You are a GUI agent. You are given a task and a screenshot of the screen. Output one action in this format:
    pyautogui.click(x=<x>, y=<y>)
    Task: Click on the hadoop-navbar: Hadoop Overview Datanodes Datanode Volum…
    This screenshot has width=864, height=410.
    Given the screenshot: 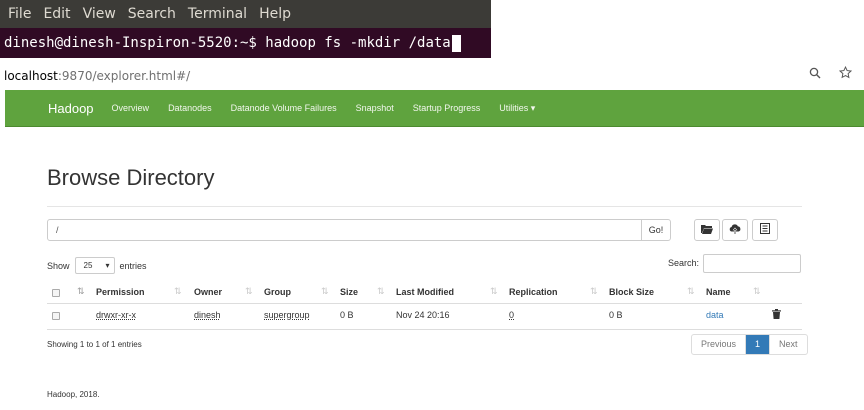 What is the action you would take?
    pyautogui.click(x=434, y=108)
    